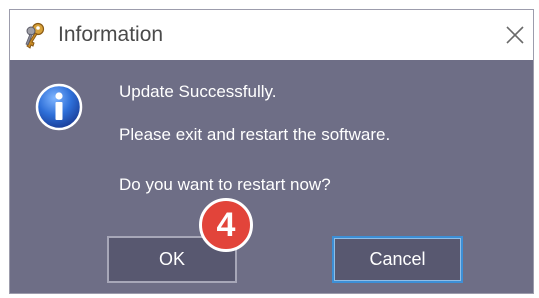 The height and width of the screenshot is (298, 539). What do you see at coordinates (59, 107) in the screenshot?
I see `info-icon` at bounding box center [59, 107].